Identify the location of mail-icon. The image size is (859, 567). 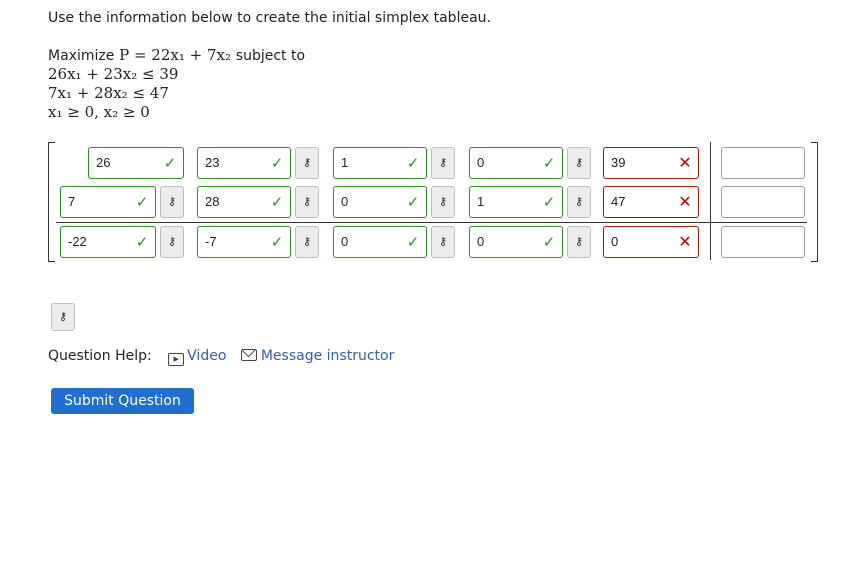
(248, 355).